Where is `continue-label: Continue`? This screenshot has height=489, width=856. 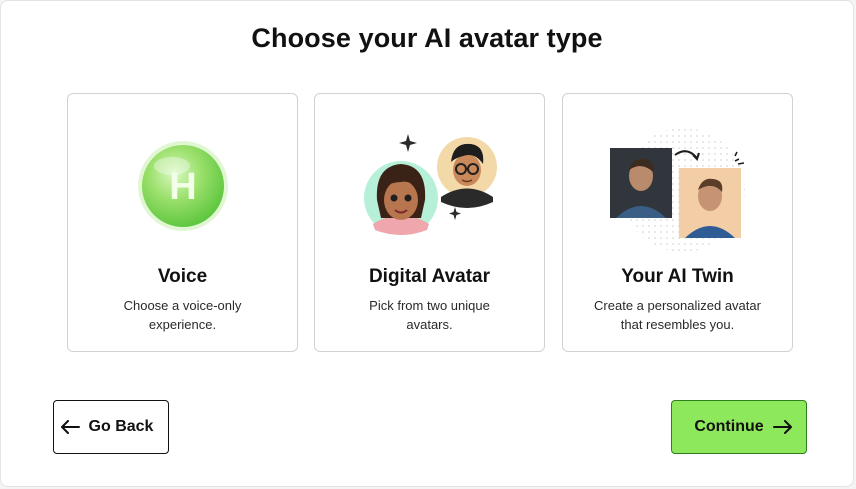 continue-label: Continue is located at coordinates (729, 426).